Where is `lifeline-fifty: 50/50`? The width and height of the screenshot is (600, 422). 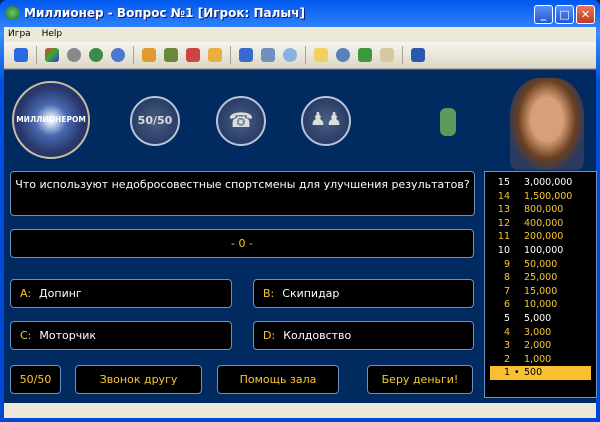
lifeline-fifty: 50/50 is located at coordinates (155, 121).